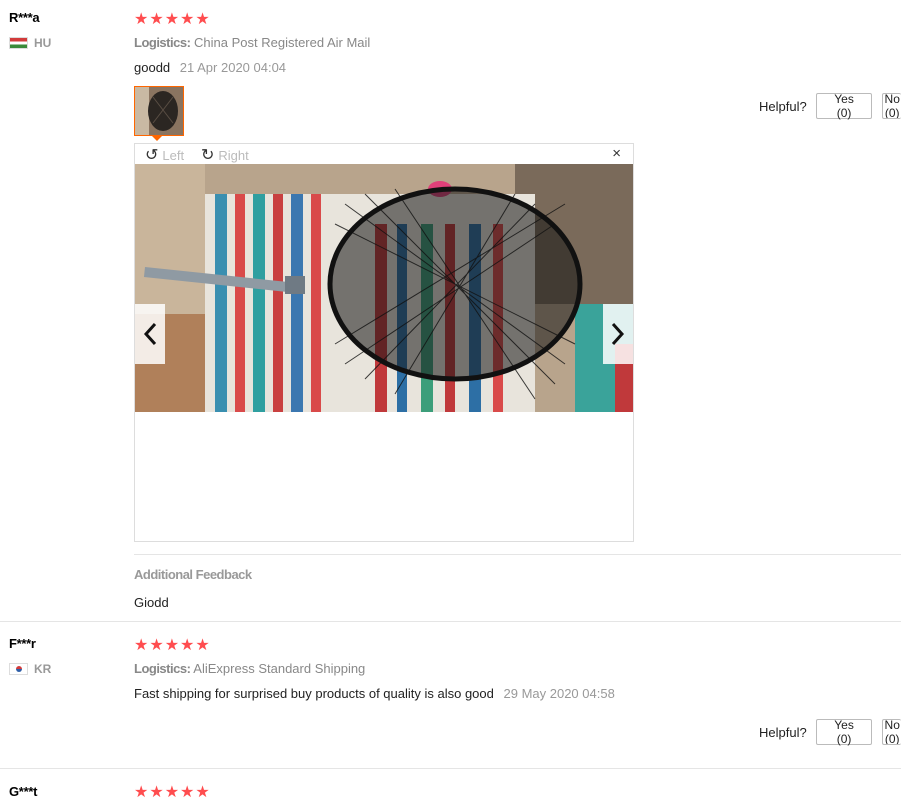 Image resolution: width=901 pixels, height=810 pixels. I want to click on additional-feedback-title: Additional Feedback, so click(193, 574).